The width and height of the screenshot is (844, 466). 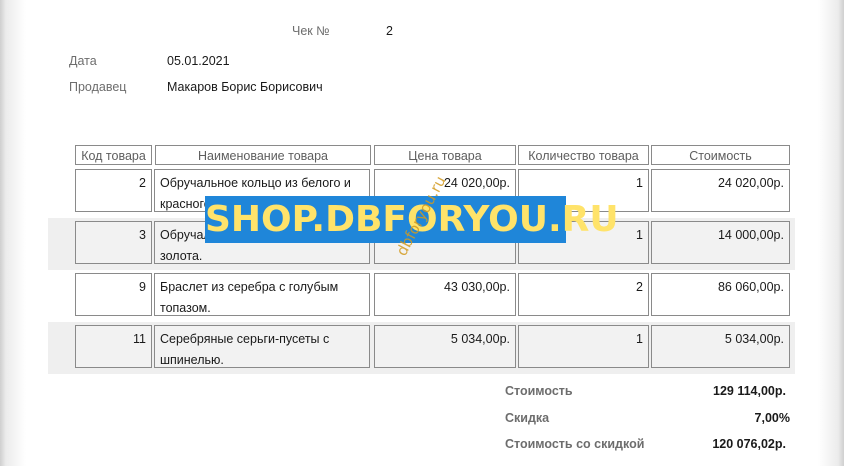 I want to click on date-label: Дата, so click(x=83, y=61).